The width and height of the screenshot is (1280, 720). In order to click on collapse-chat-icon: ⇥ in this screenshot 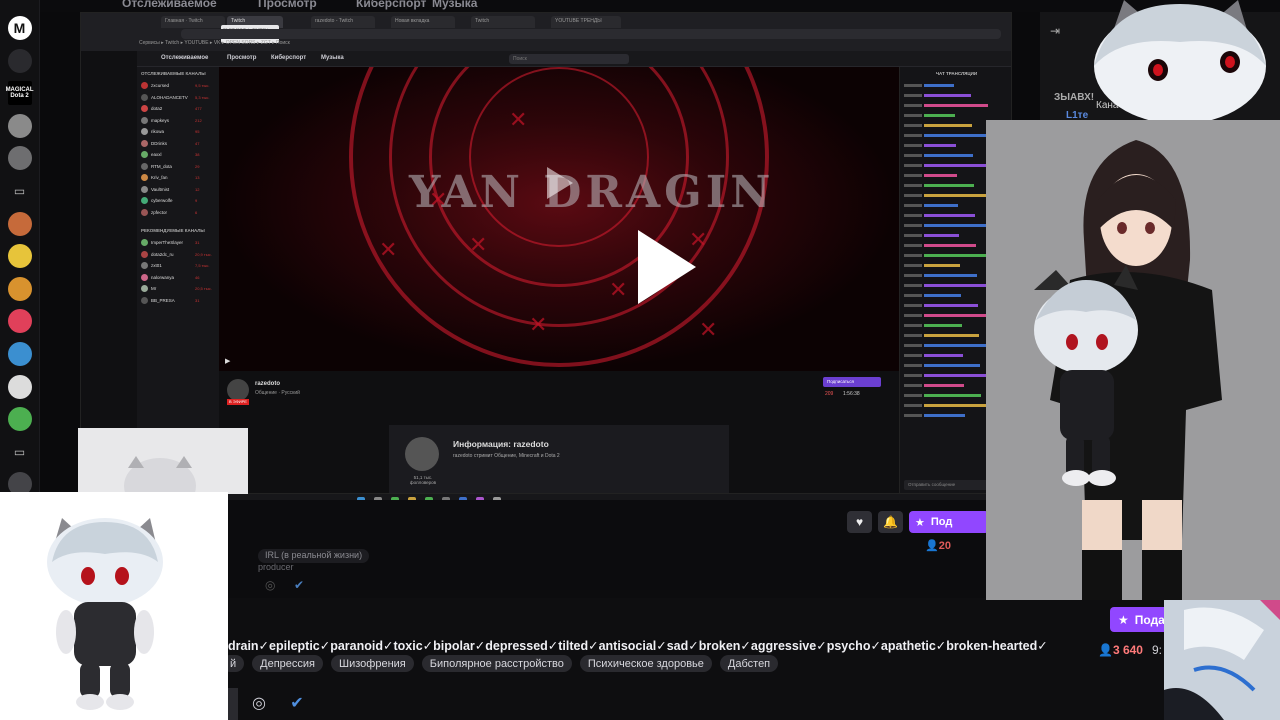, I will do `click(1055, 31)`.